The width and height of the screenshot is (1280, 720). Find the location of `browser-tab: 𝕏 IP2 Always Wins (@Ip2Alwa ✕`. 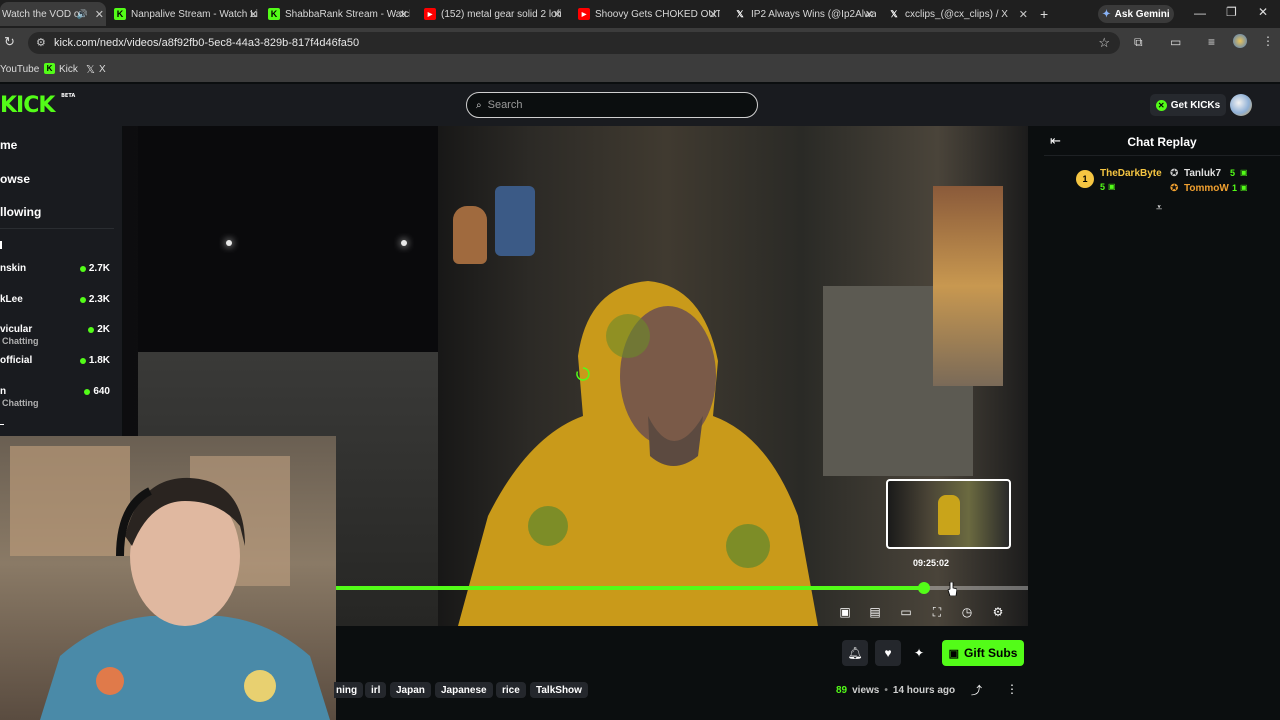

browser-tab: 𝕏 IP2 Always Wins (@Ip2Alwa ✕ is located at coordinates (805, 14).